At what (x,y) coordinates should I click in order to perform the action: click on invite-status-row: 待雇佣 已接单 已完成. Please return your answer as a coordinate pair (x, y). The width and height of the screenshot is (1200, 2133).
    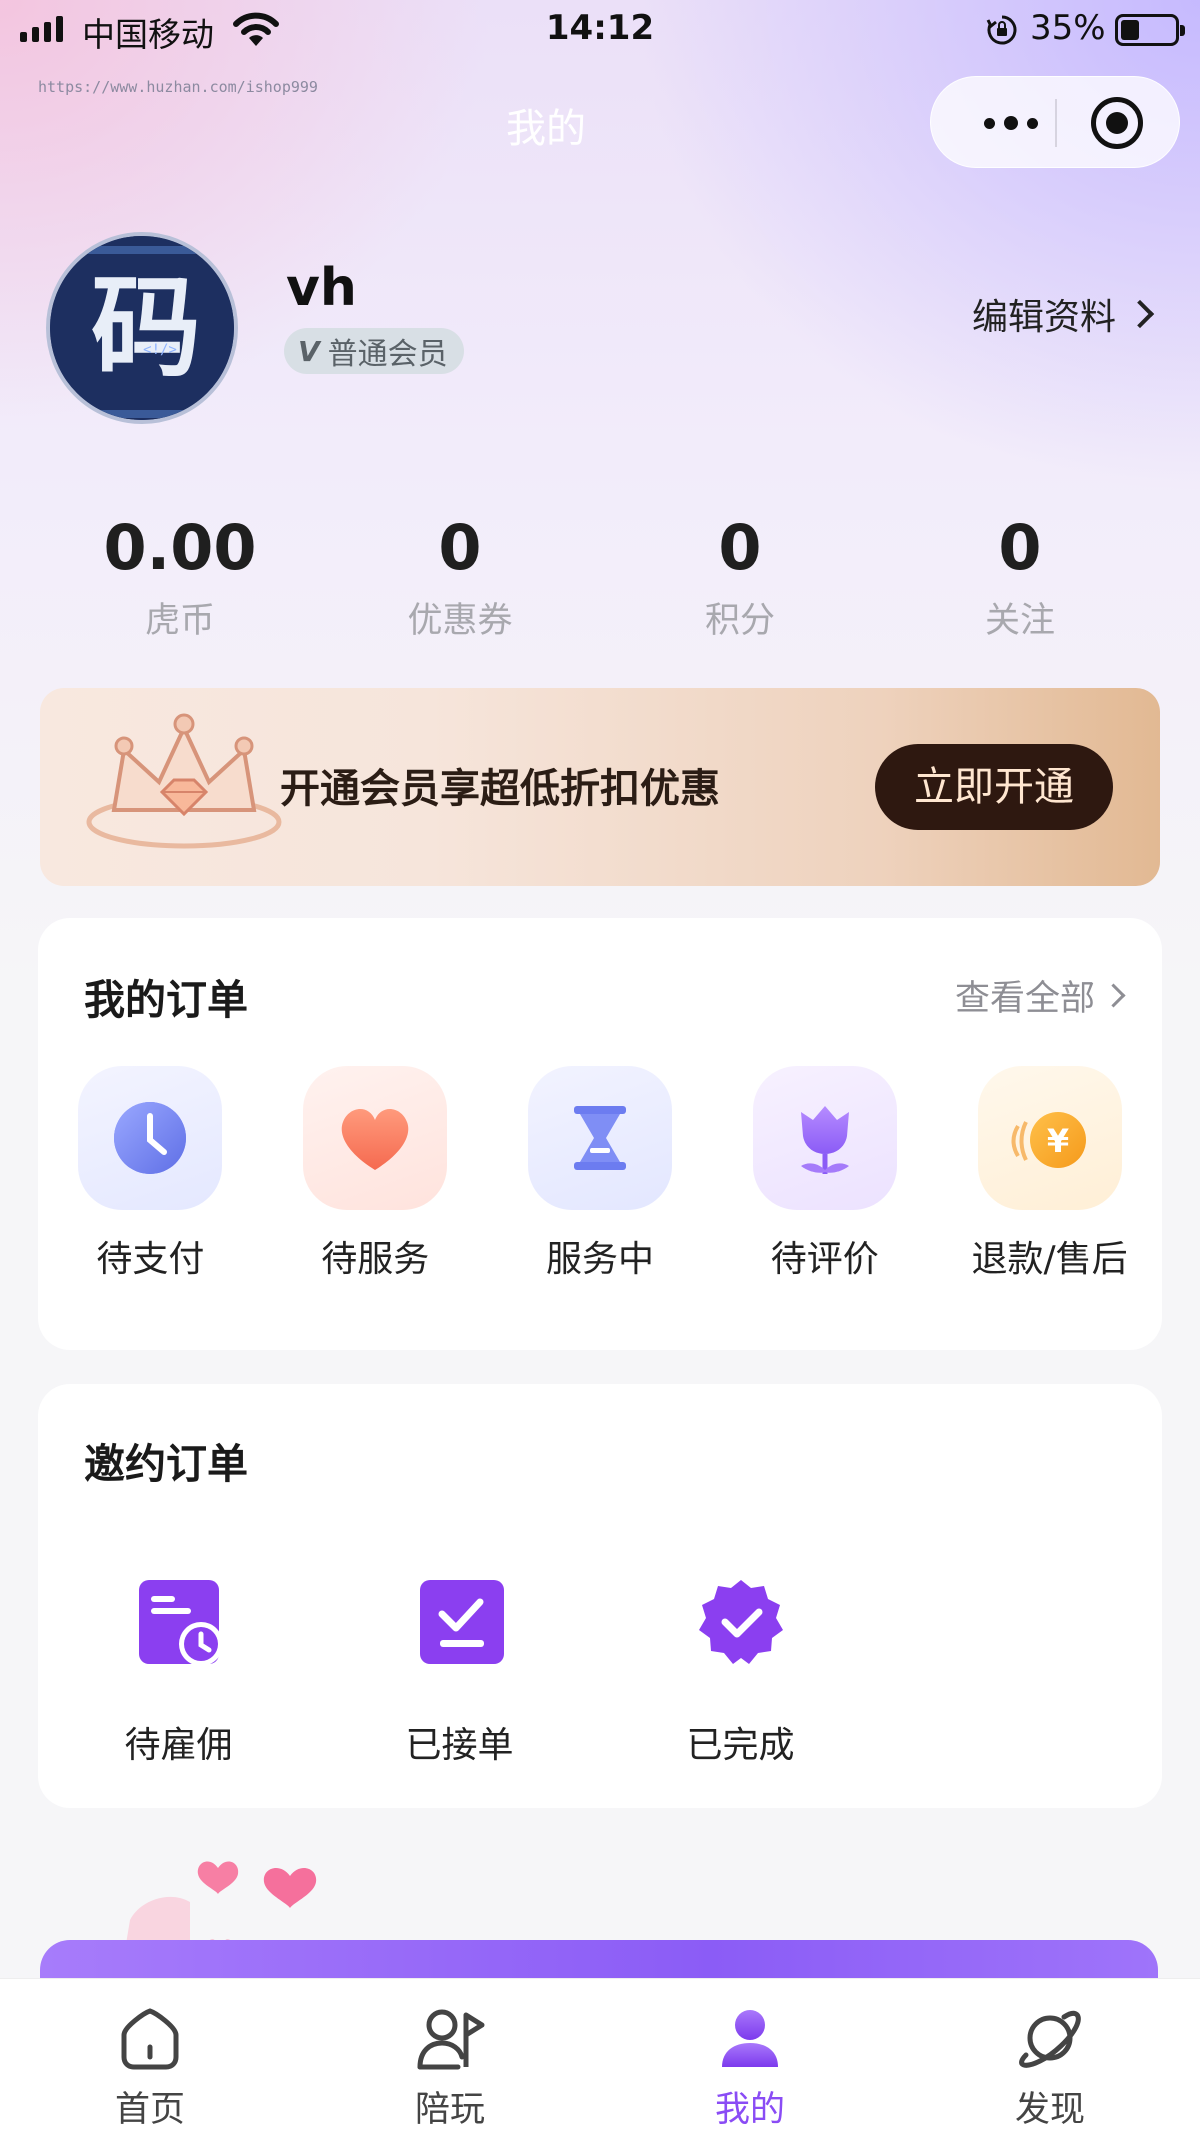
    Looking at the image, I should click on (600, 1671).